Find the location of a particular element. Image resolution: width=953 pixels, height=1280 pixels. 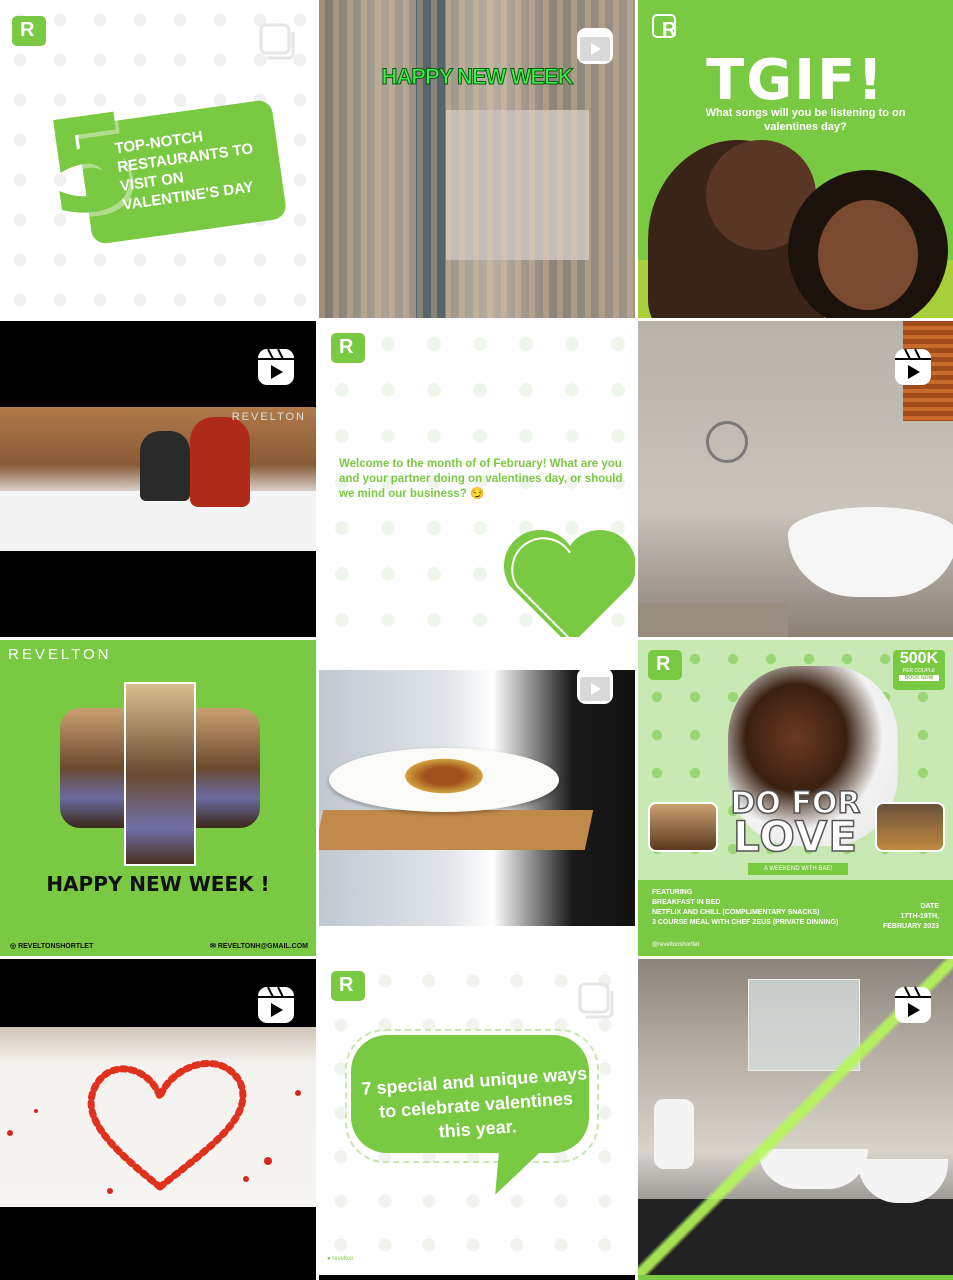

post-breakfast-in-bed-reel: REVELTON is located at coordinates (158, 479).